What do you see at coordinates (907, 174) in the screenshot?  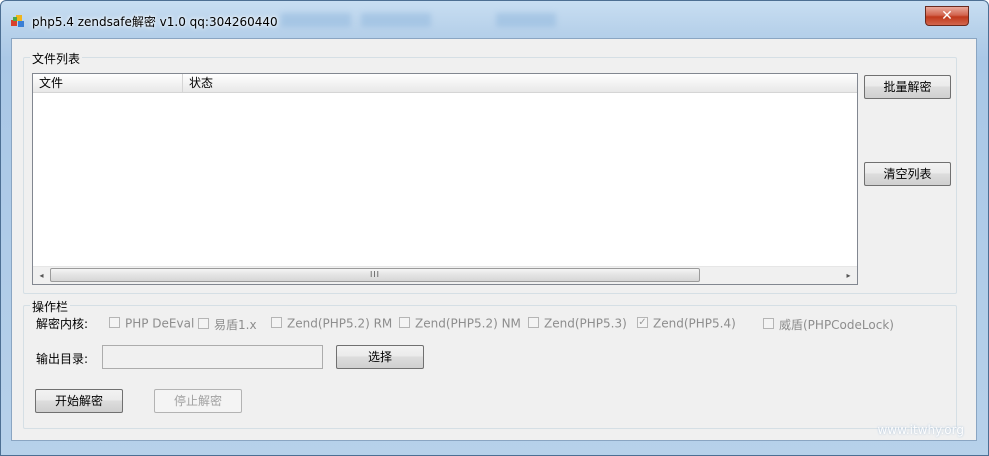 I see `clear-list-button: 清空列表` at bounding box center [907, 174].